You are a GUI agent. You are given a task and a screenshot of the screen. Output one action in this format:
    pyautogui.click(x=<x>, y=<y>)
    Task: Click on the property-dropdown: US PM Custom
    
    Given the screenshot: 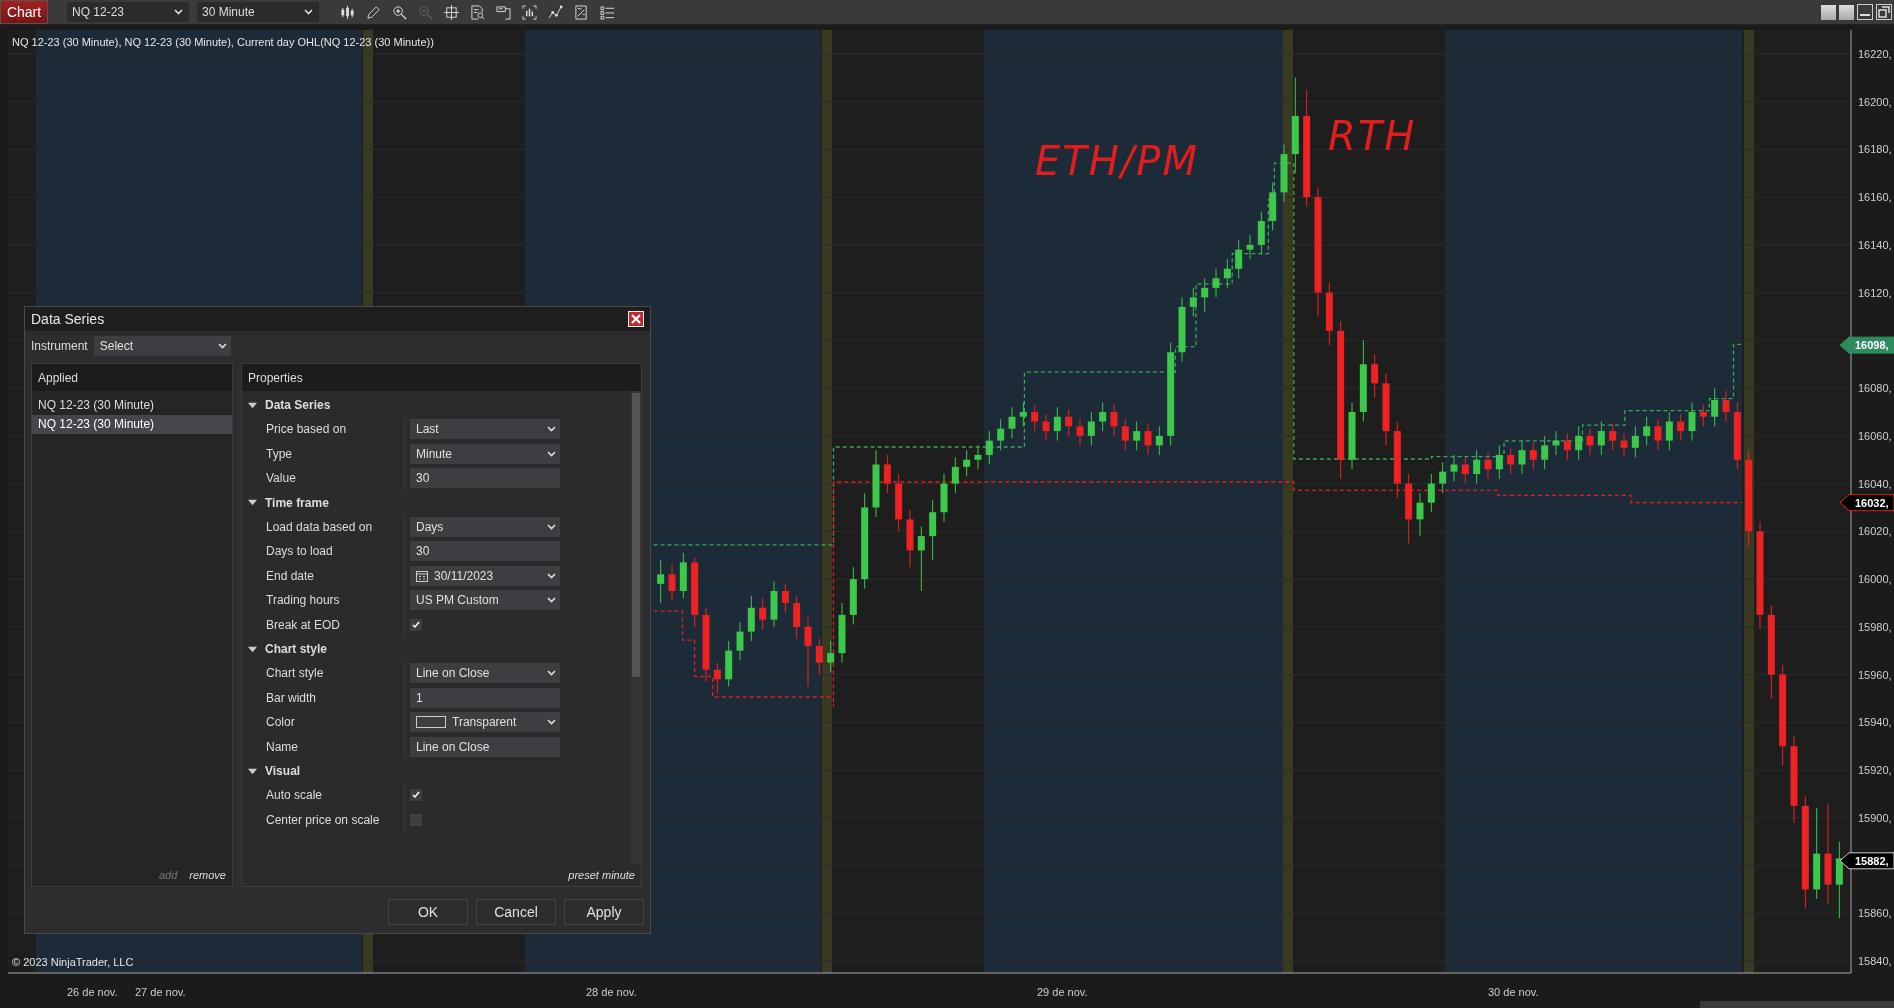 What is the action you would take?
    pyautogui.click(x=485, y=600)
    